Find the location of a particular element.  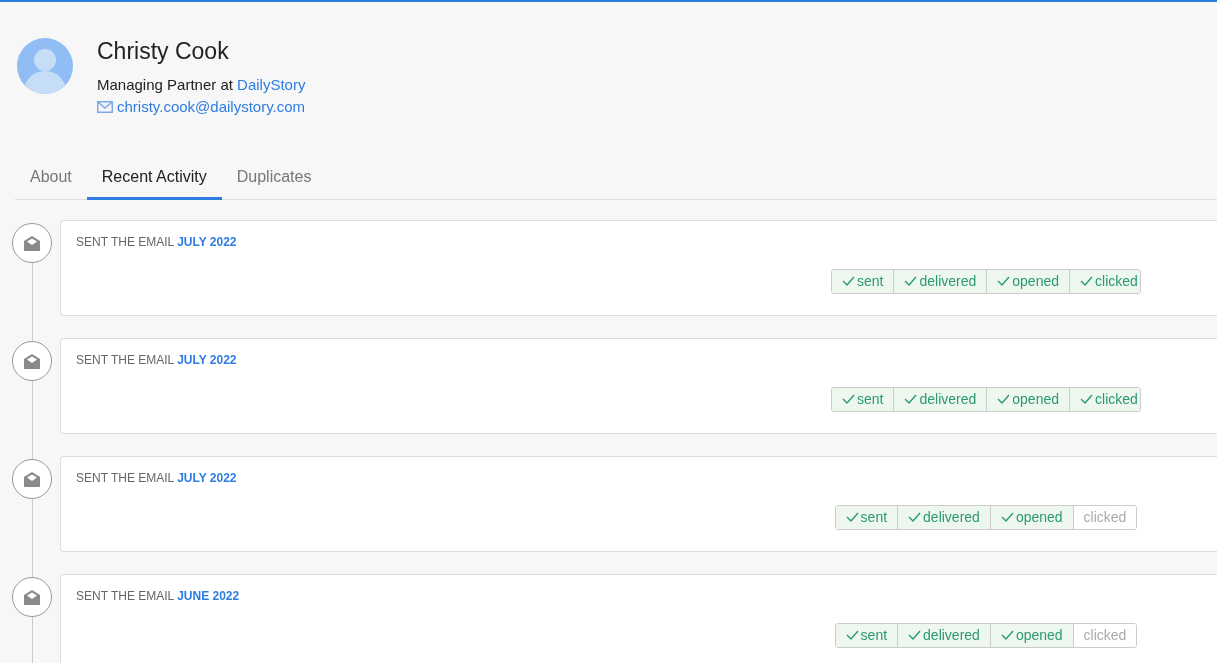

company-link: DailyStory is located at coordinates (271, 84).